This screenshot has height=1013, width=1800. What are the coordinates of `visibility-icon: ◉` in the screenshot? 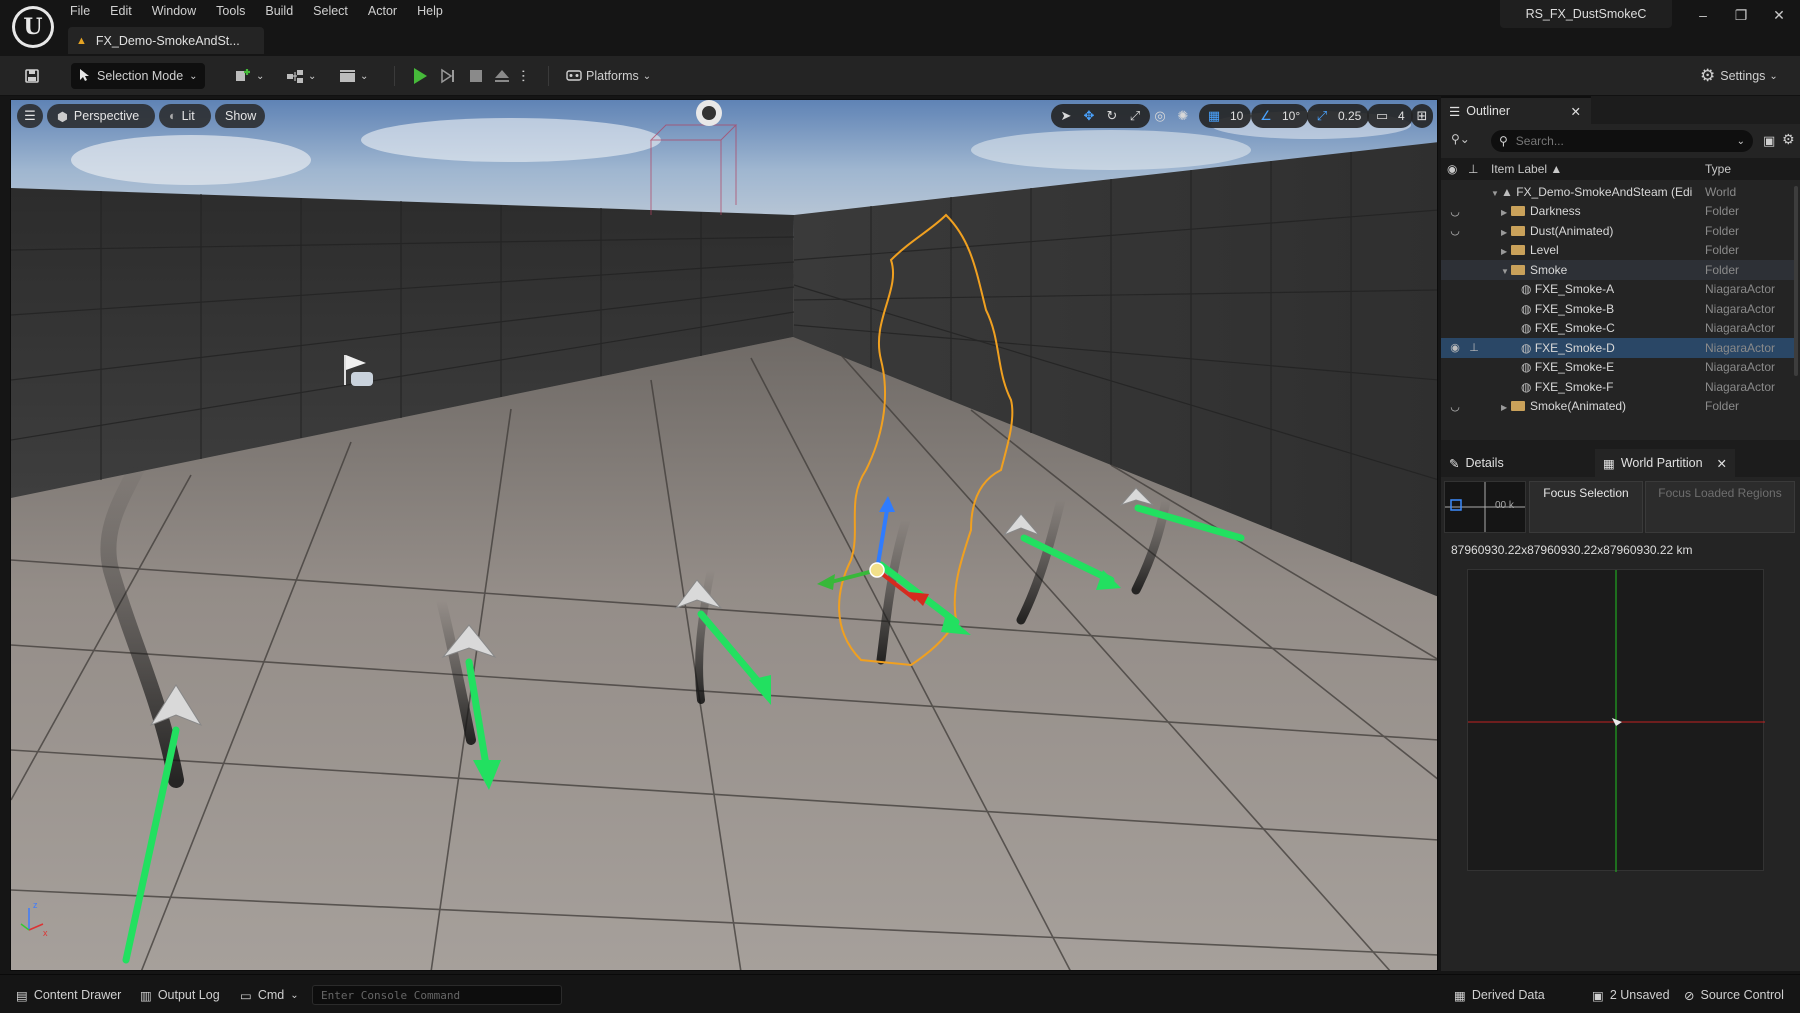 It's located at (1455, 347).